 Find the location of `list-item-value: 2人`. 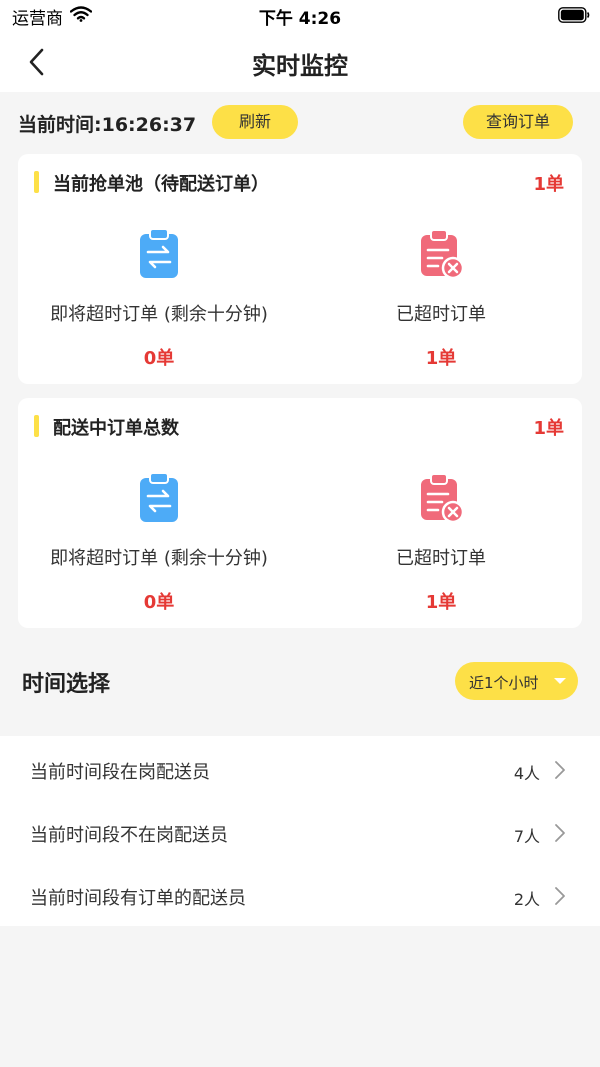

list-item-value: 2人 is located at coordinates (526, 899).